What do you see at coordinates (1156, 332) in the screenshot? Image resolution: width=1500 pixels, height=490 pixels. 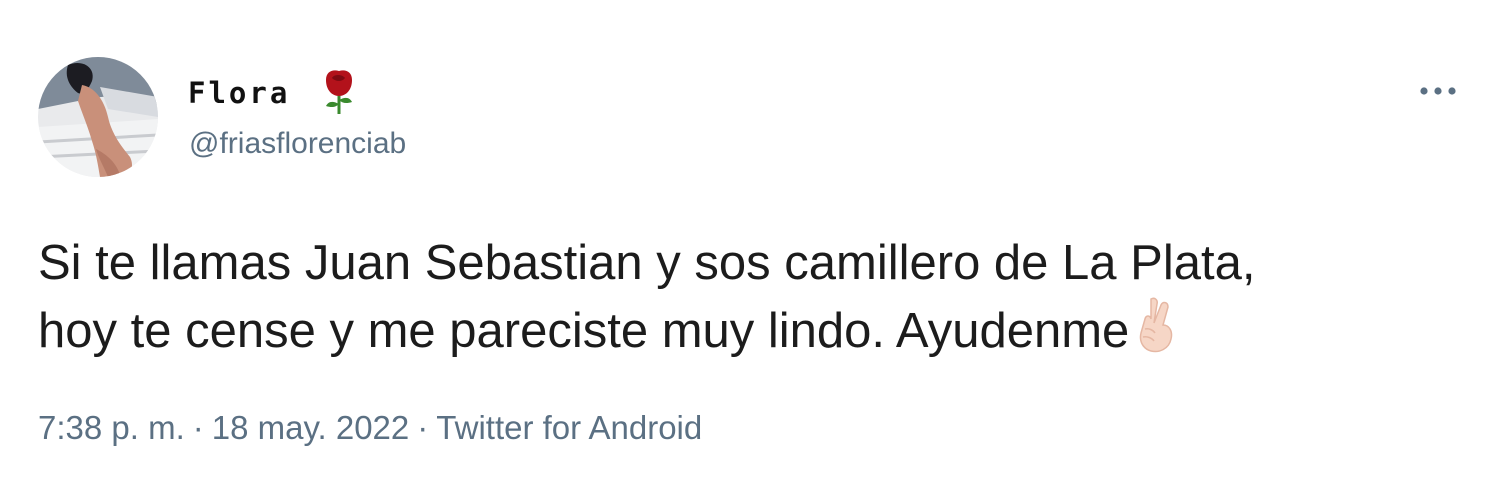 I see `crossed-fingers-icon` at bounding box center [1156, 332].